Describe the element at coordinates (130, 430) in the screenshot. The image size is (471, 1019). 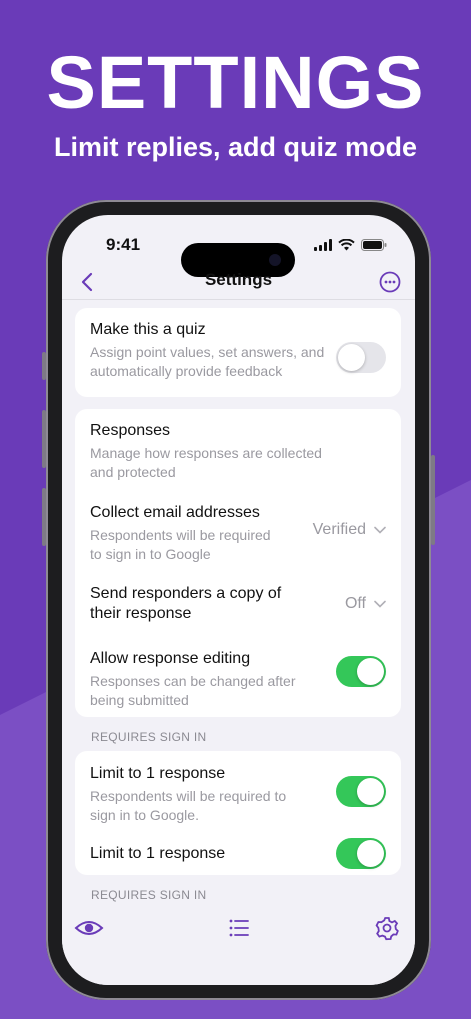
I see `responses-title: Responses` at that location.